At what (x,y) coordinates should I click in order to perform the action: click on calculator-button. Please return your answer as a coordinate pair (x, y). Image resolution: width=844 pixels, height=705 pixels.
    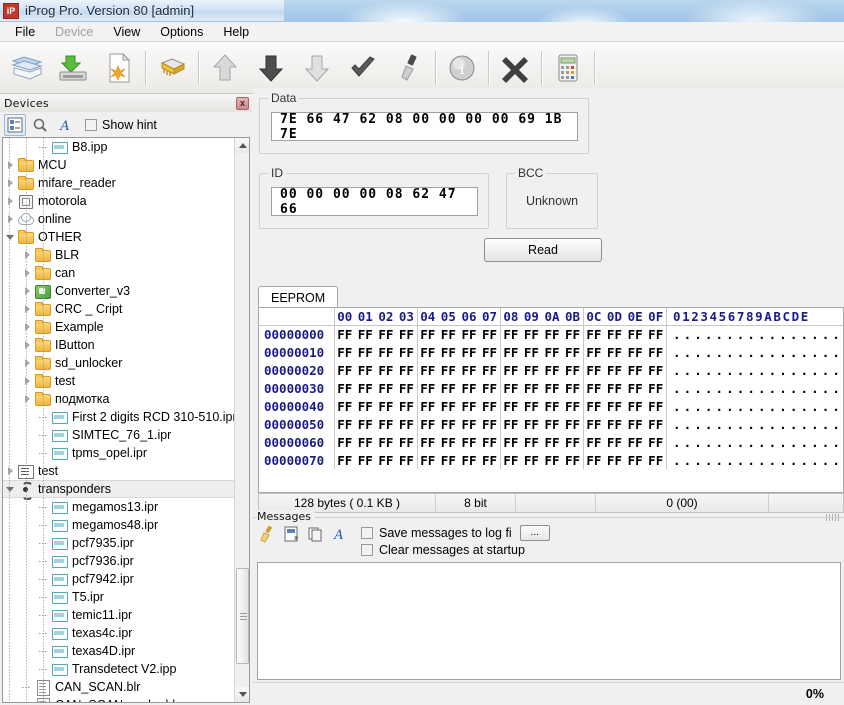
    Looking at the image, I should click on (568, 68).